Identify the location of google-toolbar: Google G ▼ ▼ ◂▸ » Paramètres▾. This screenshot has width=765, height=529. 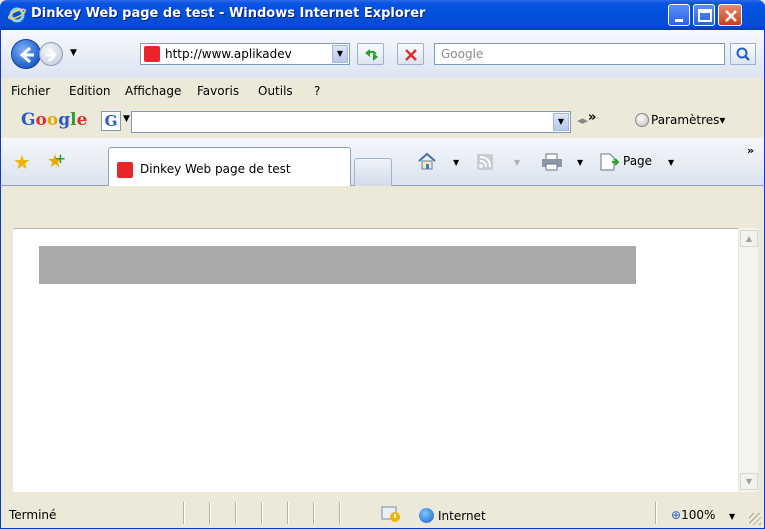
(382, 120).